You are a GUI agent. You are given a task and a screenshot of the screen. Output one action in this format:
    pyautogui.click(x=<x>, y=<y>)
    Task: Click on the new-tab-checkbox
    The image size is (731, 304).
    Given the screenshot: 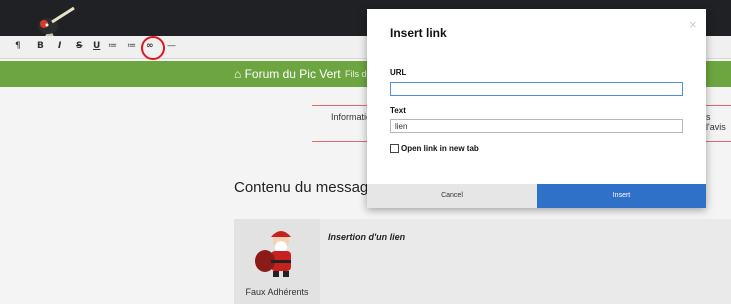 What is the action you would take?
    pyautogui.click(x=394, y=148)
    